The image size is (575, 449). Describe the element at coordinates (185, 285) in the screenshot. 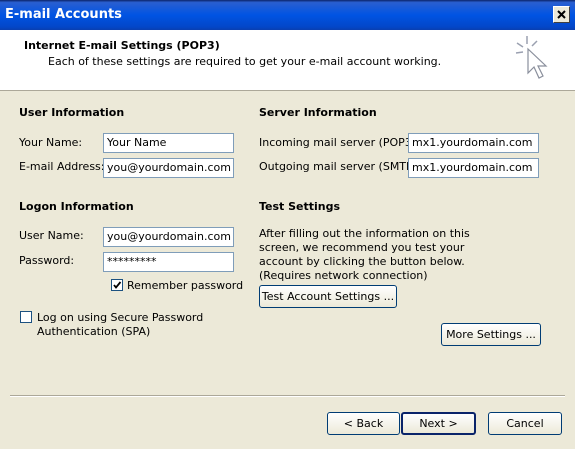

I see `remember-password-label: Remember password` at that location.